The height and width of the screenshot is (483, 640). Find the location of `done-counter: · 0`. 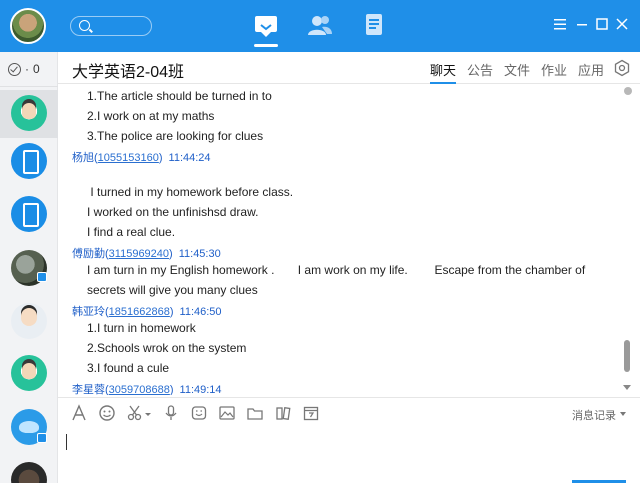

done-counter: · 0 is located at coordinates (29, 69).